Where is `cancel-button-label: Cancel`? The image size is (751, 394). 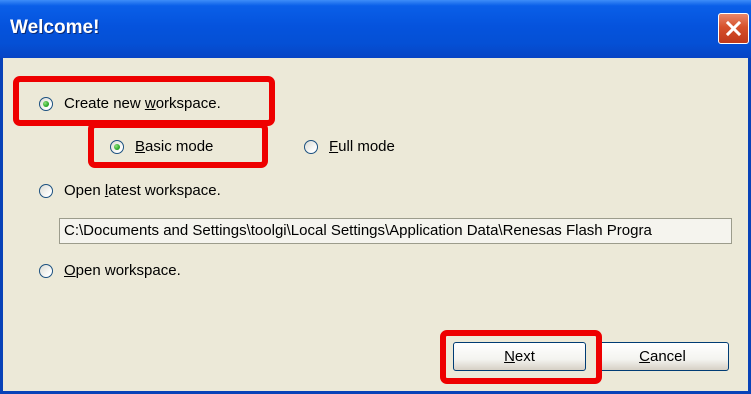 cancel-button-label: Cancel is located at coordinates (662, 356).